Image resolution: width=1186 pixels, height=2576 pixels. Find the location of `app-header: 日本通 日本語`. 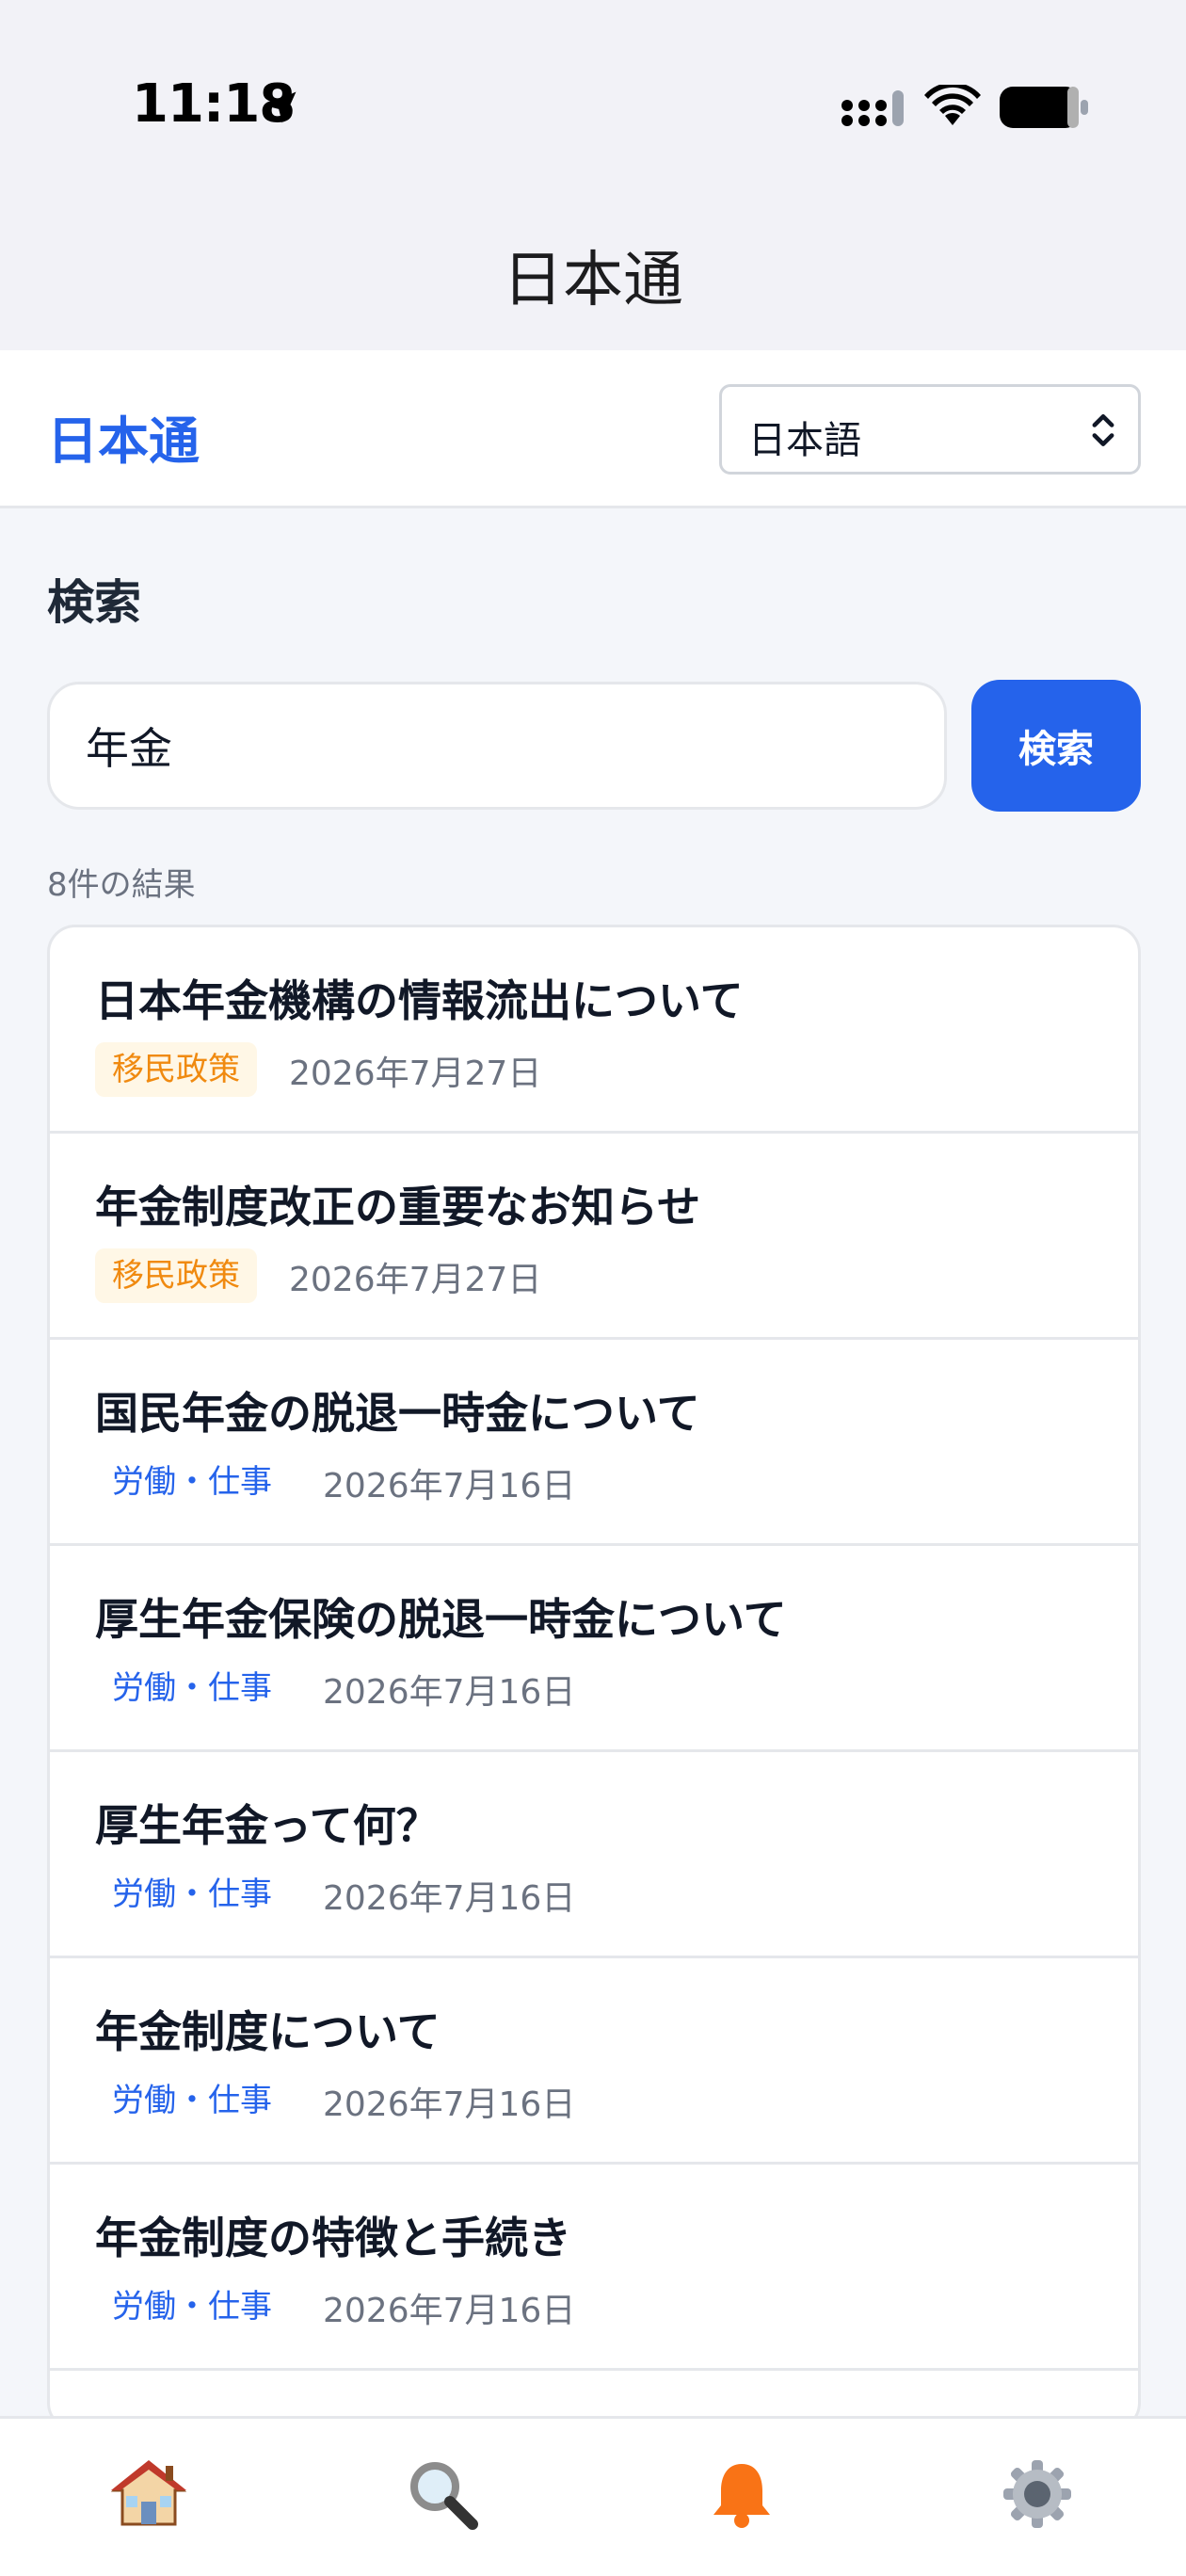

app-header: 日本通 日本語 is located at coordinates (593, 429).